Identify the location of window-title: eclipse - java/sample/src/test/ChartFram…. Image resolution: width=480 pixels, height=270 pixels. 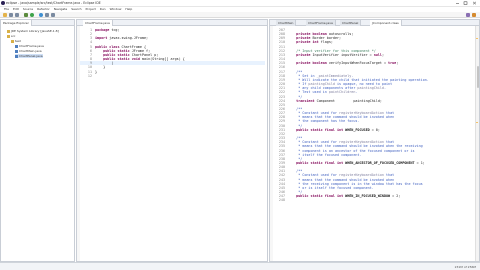
(53, 3).